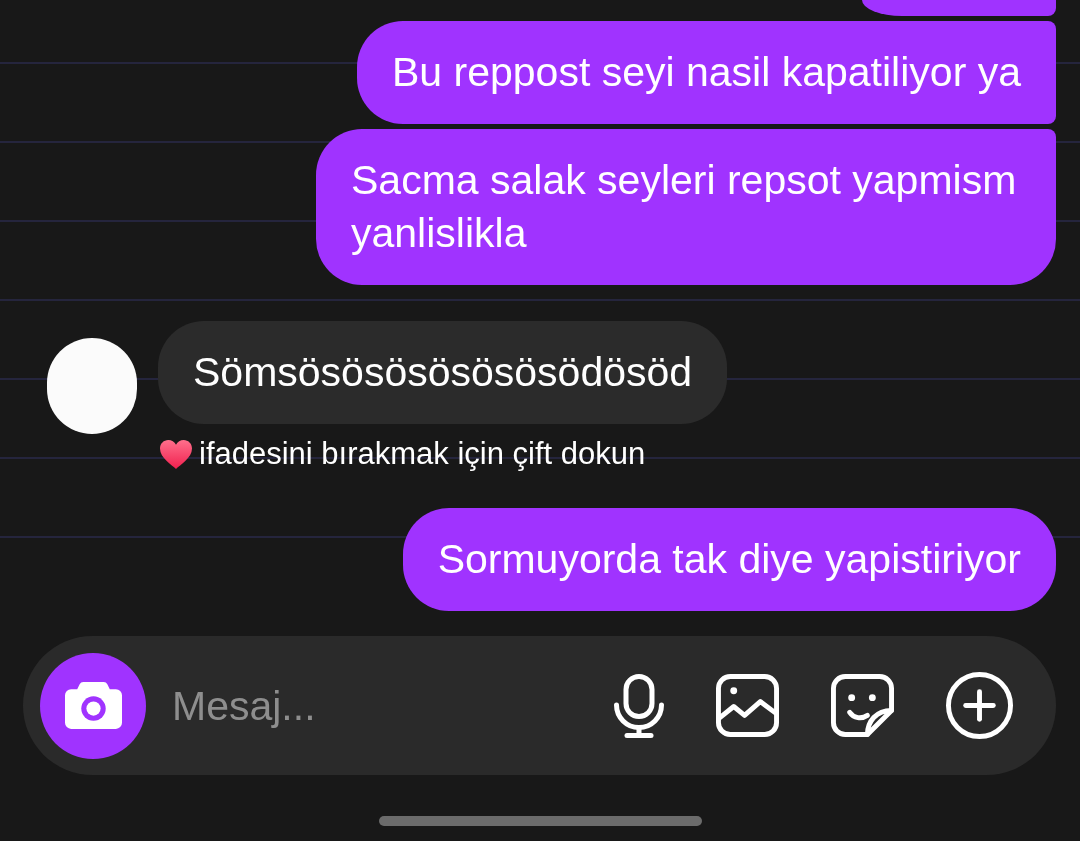 The width and height of the screenshot is (1080, 841). Describe the element at coordinates (639, 705) in the screenshot. I see `microphone-icon` at that location.